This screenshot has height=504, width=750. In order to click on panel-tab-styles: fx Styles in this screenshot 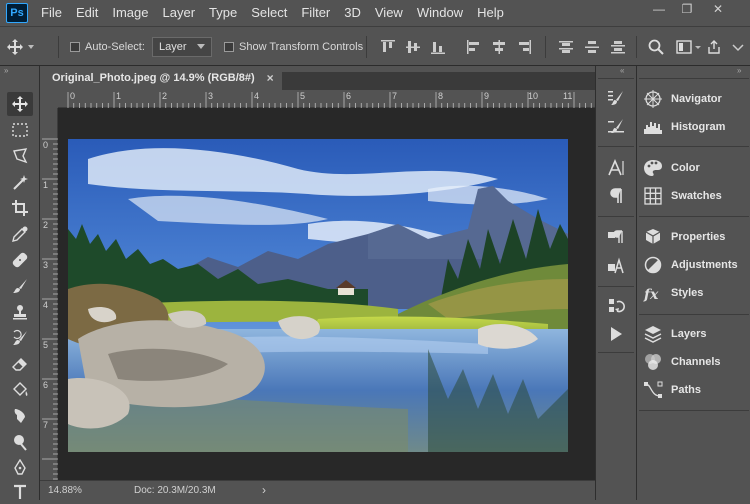, I will do `click(673, 293)`.